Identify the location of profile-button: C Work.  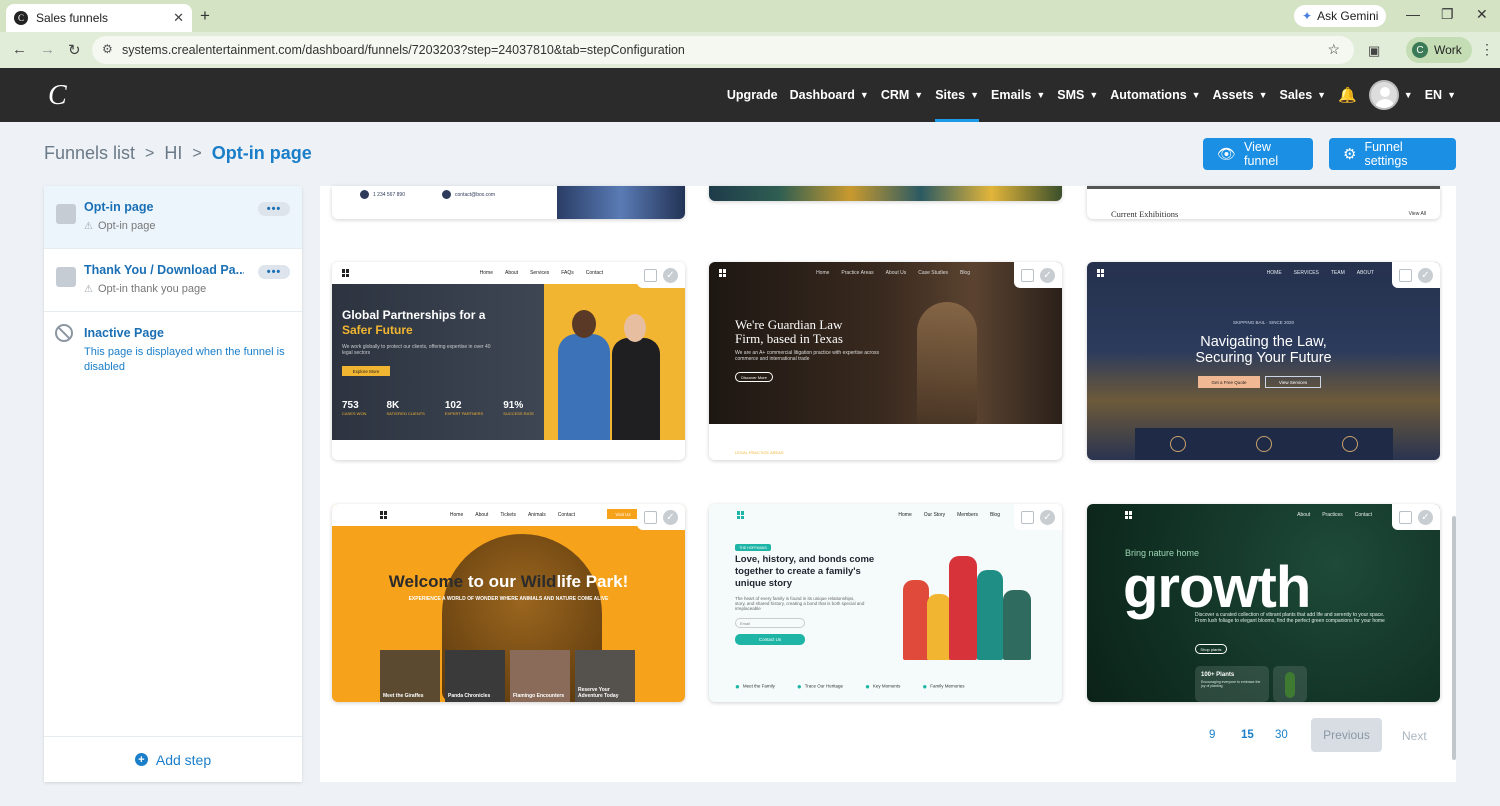
(1439, 50).